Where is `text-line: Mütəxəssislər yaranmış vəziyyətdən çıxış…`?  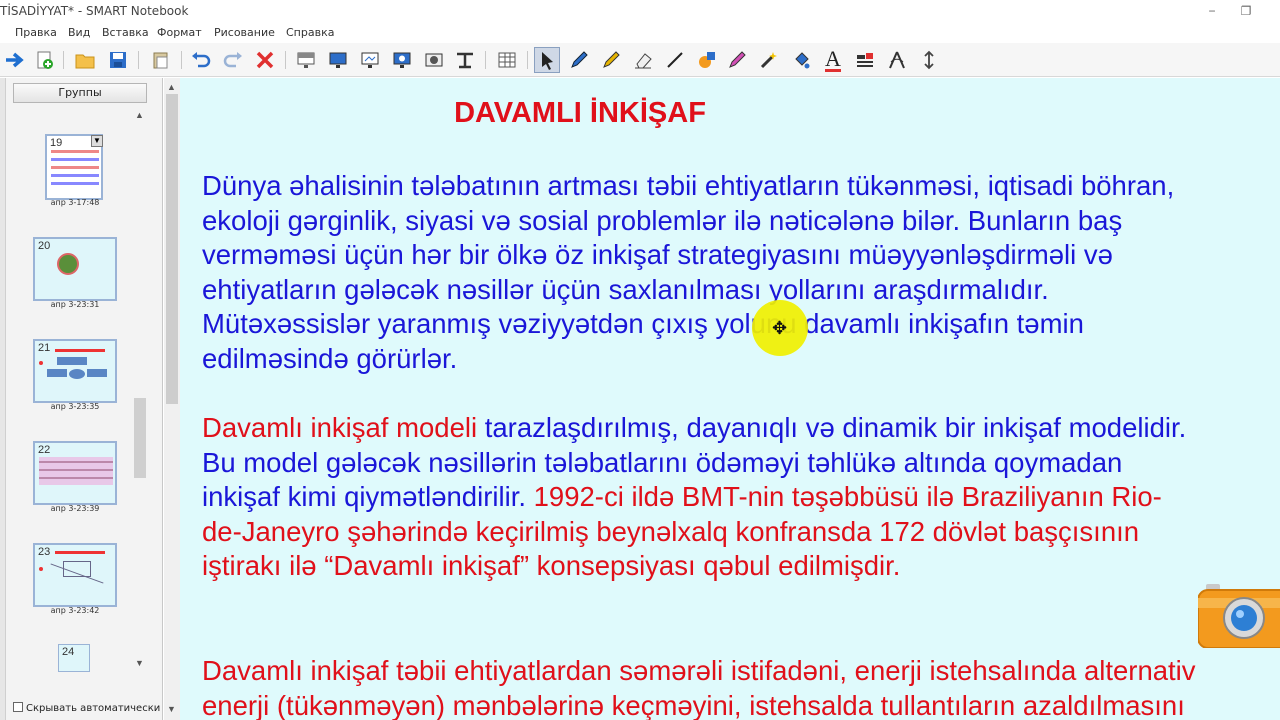
text-line: Mütəxəssislər yaranmış vəziyyətdən çıxış… is located at coordinates (643, 324).